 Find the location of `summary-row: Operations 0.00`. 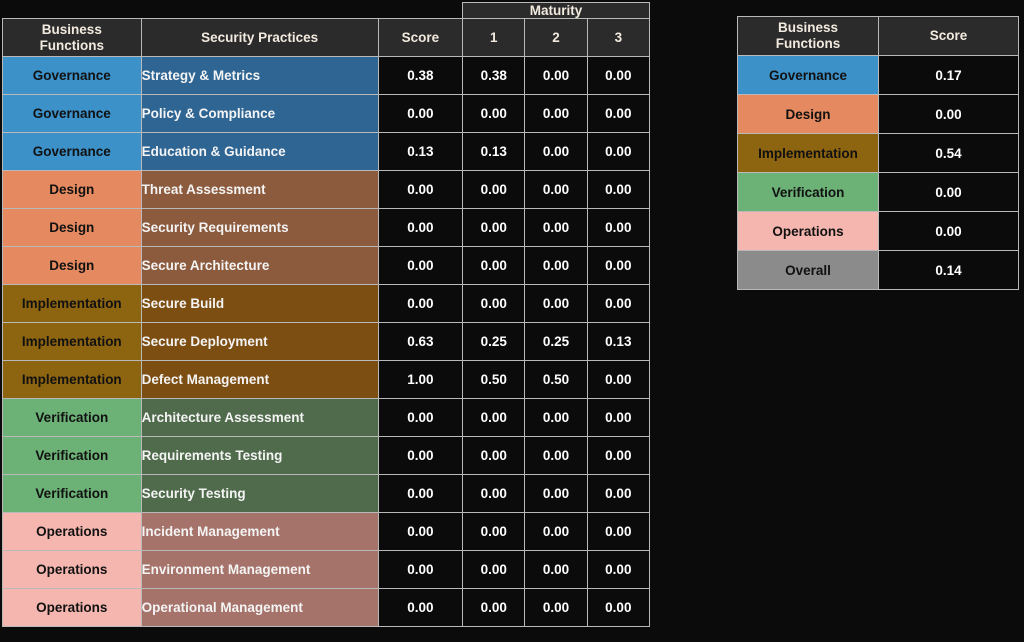

summary-row: Operations 0.00 is located at coordinates (878, 231).